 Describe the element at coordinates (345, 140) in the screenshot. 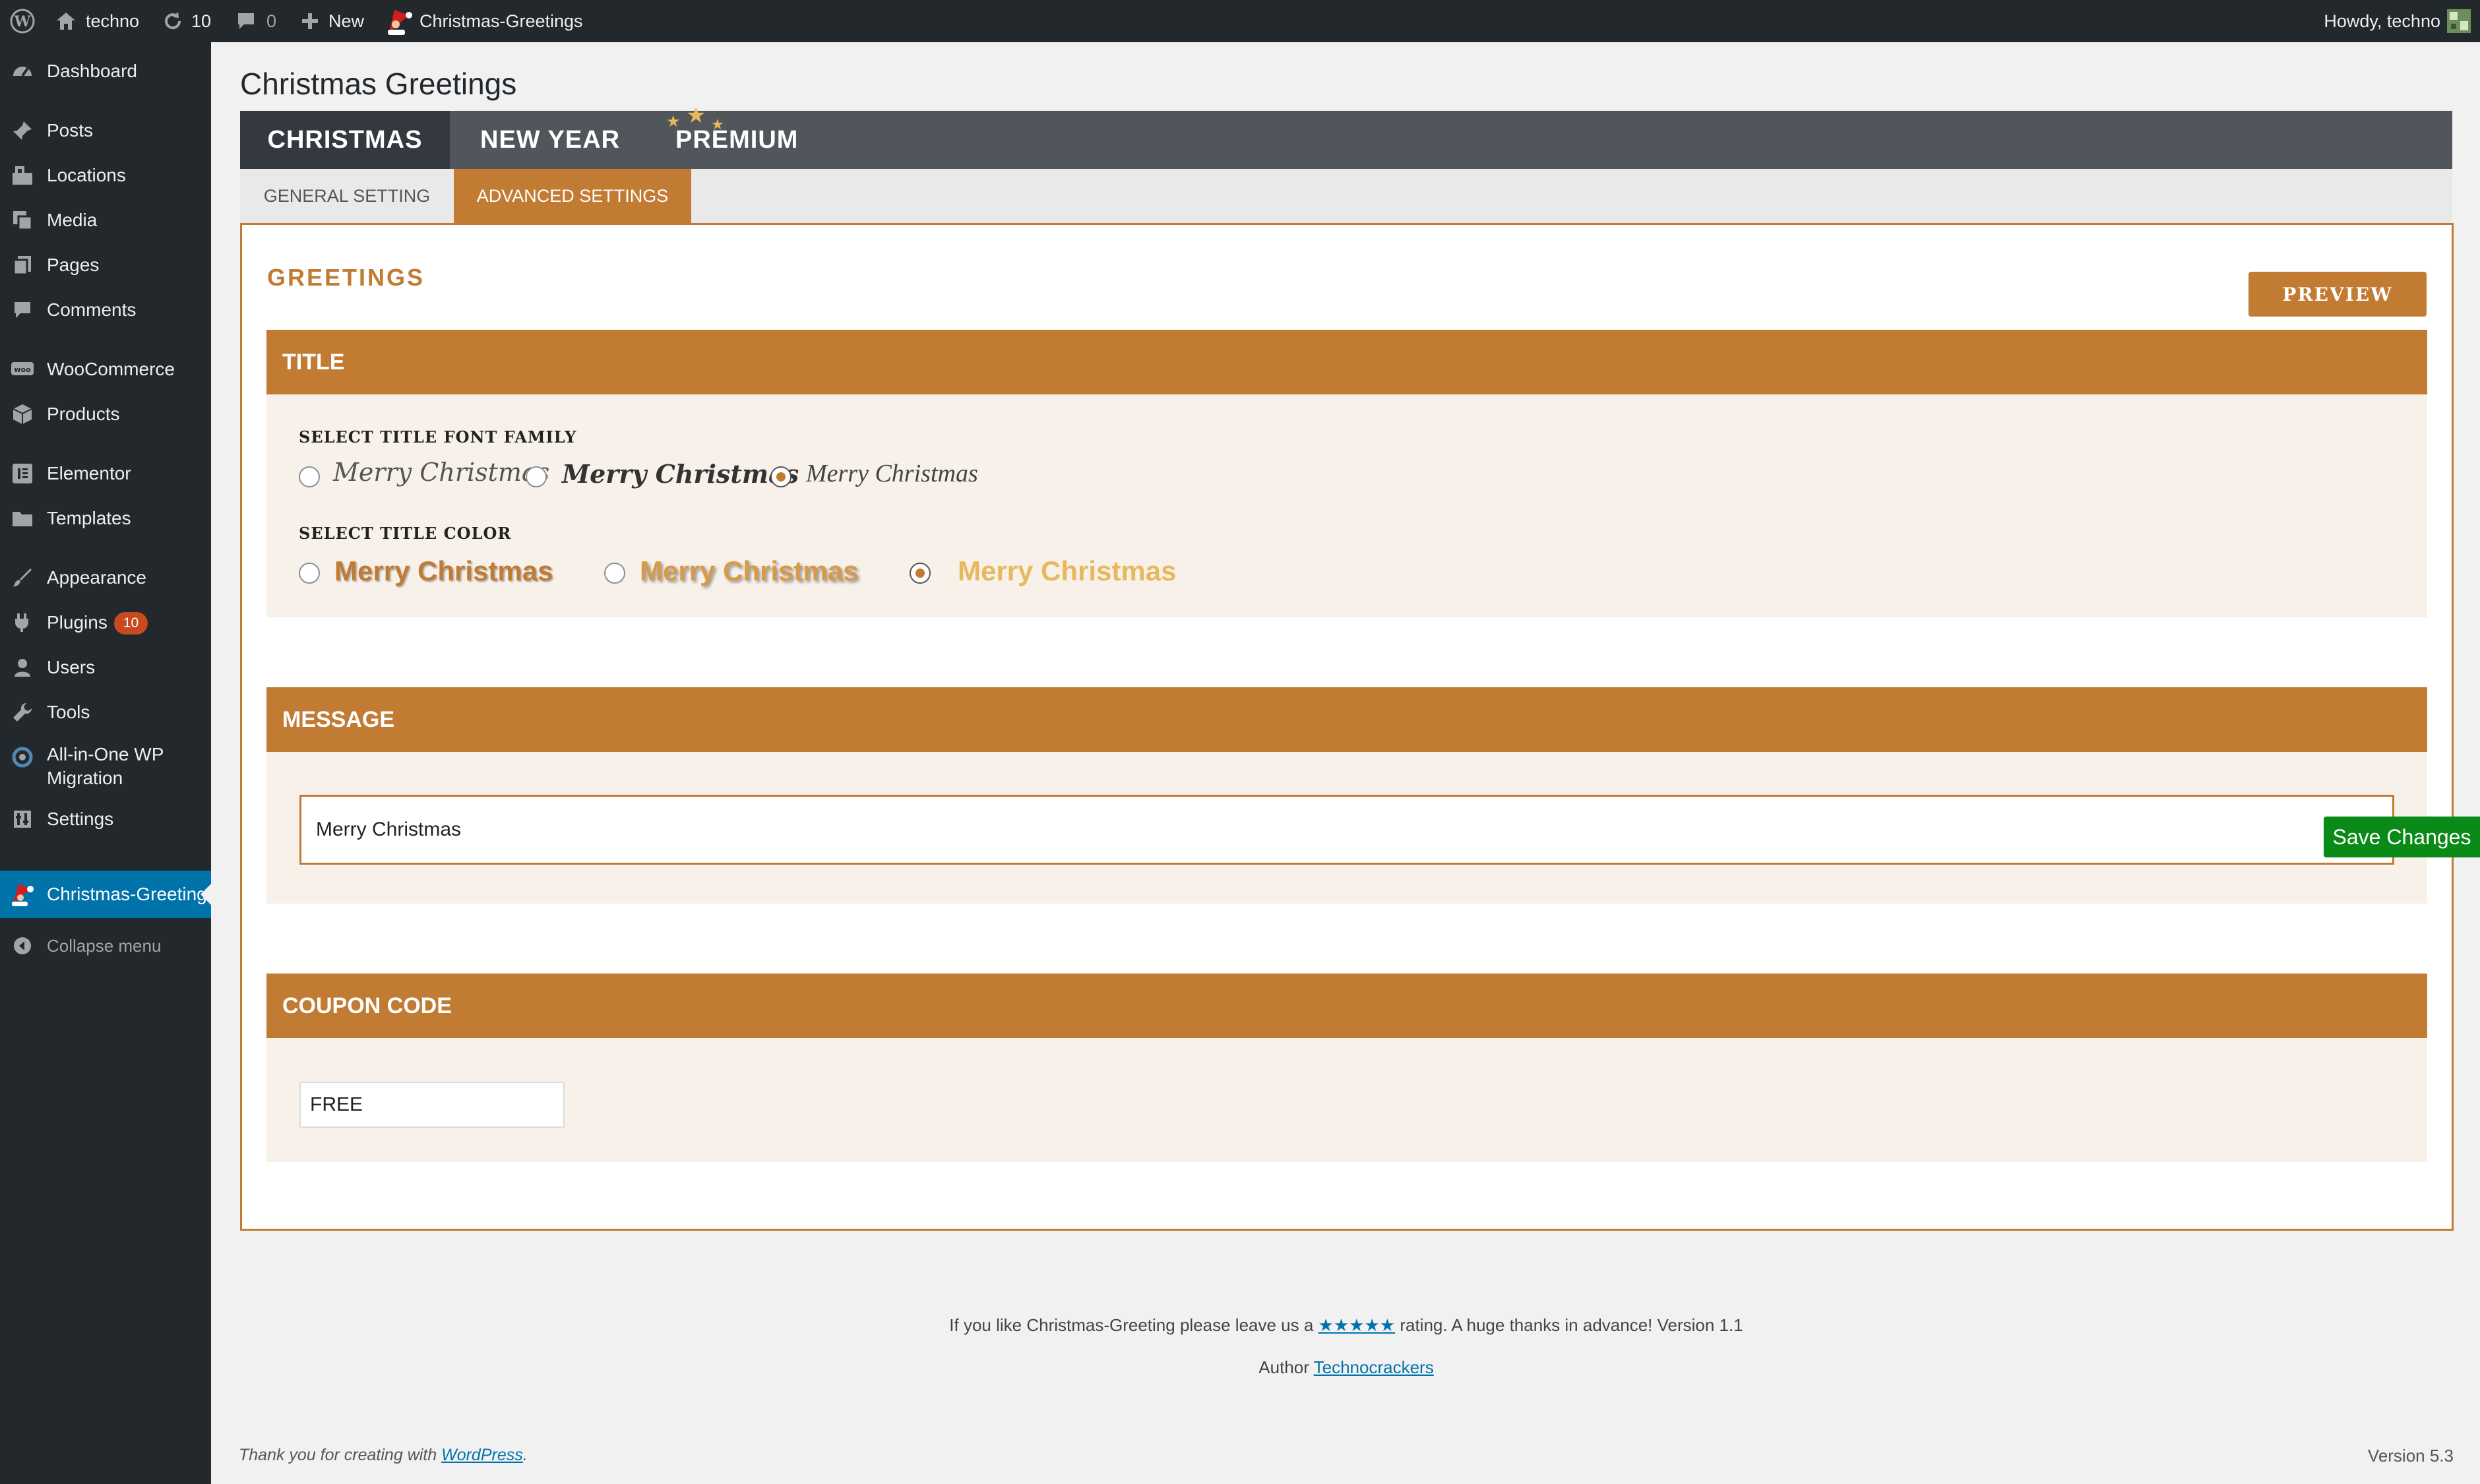

I see `tab-christmas: CHRISTMAS` at that location.